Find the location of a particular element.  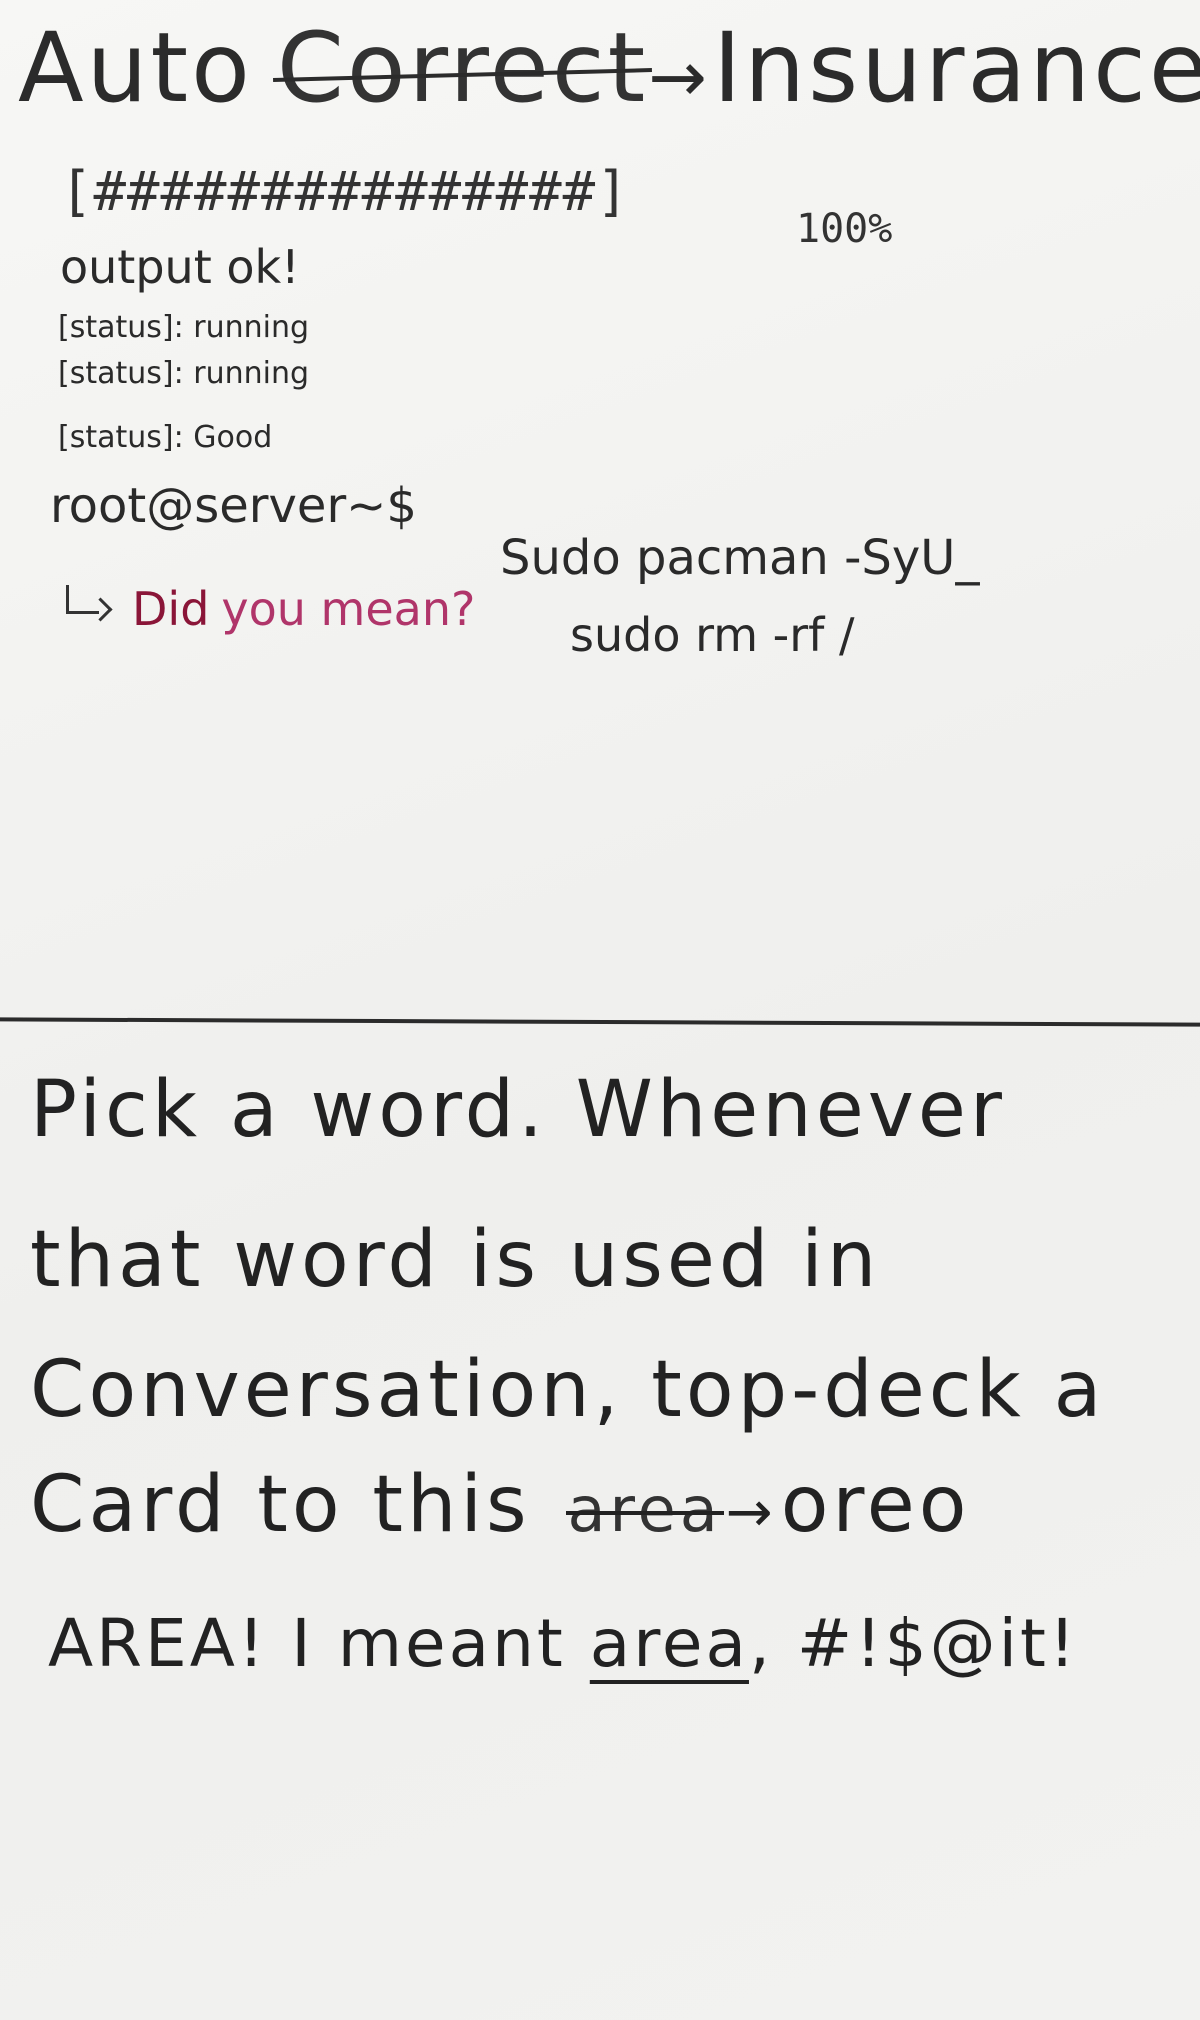

punchline: AREA! I meant area, #!$@it! is located at coordinates (563, 1643).